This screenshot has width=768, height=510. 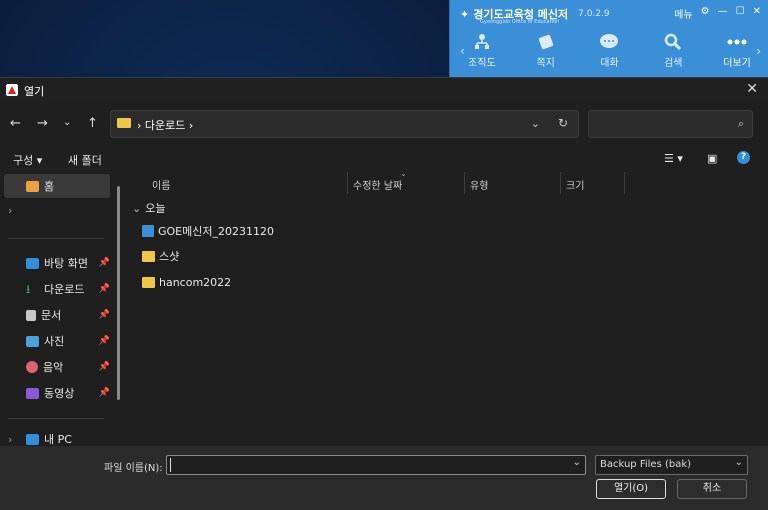 What do you see at coordinates (479, 184) in the screenshot?
I see `column-type: 유형` at bounding box center [479, 184].